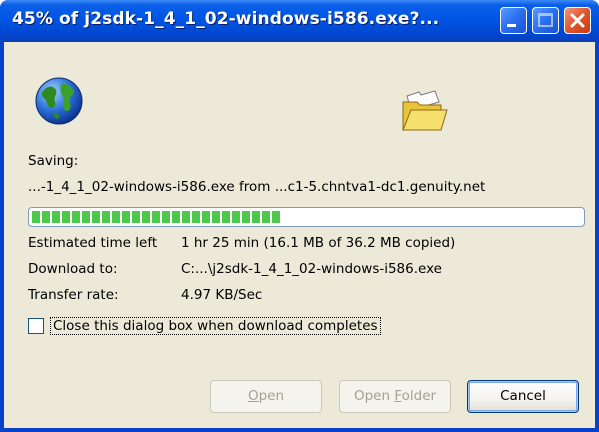 This screenshot has width=599, height=432. Describe the element at coordinates (306, 217) in the screenshot. I see `download-progress-bar` at that location.